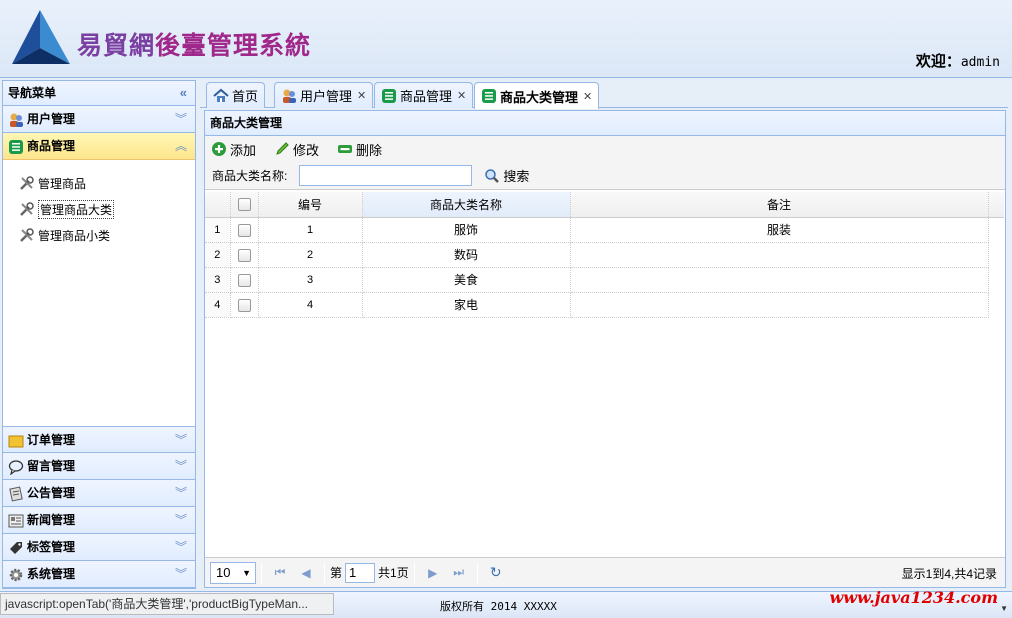 The height and width of the screenshot is (618, 1012). I want to click on select-all-checkbox, so click(244, 205).